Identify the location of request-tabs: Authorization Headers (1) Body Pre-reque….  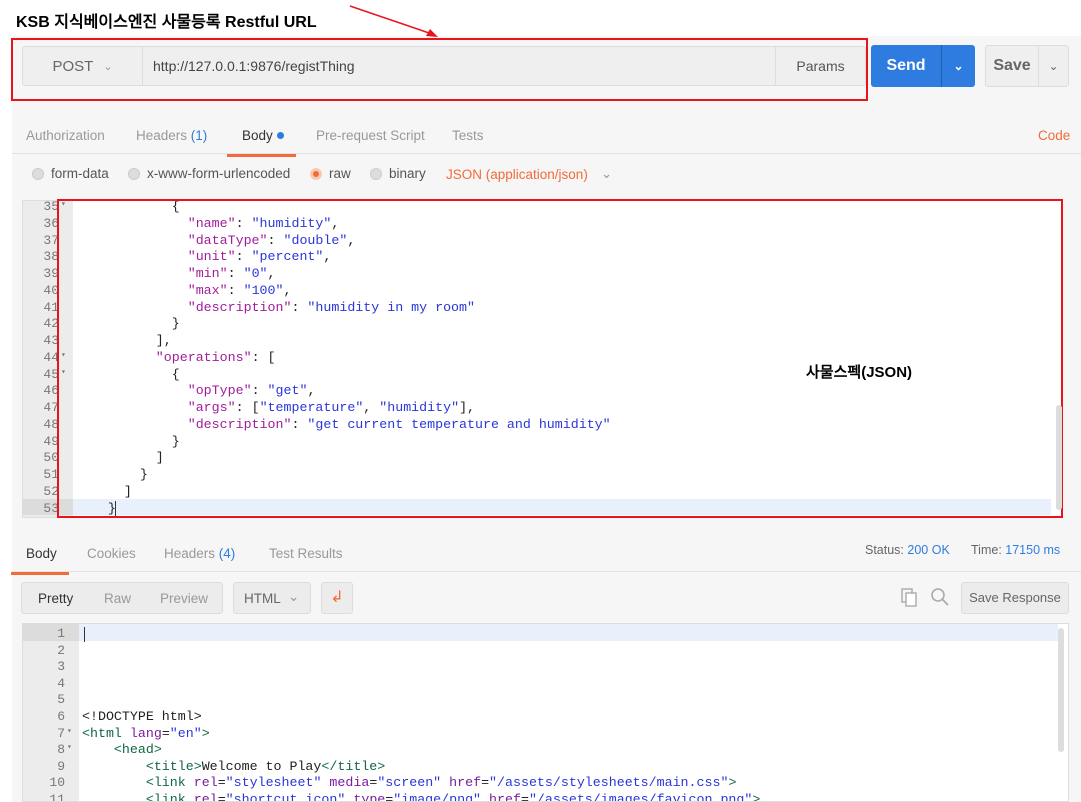
(546, 136).